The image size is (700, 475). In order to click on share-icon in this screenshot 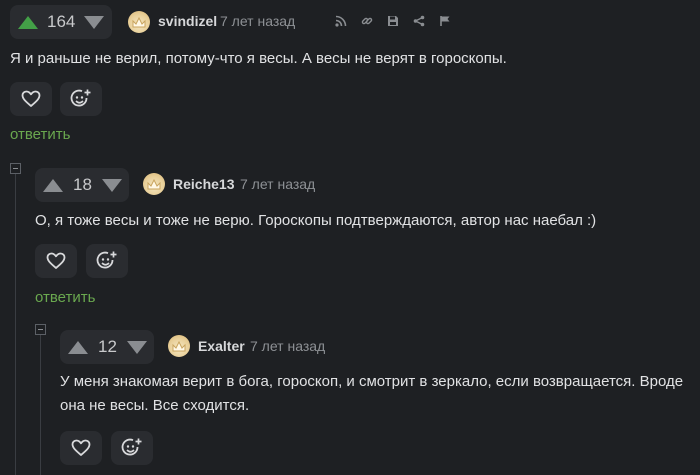, I will do `click(418, 20)`.